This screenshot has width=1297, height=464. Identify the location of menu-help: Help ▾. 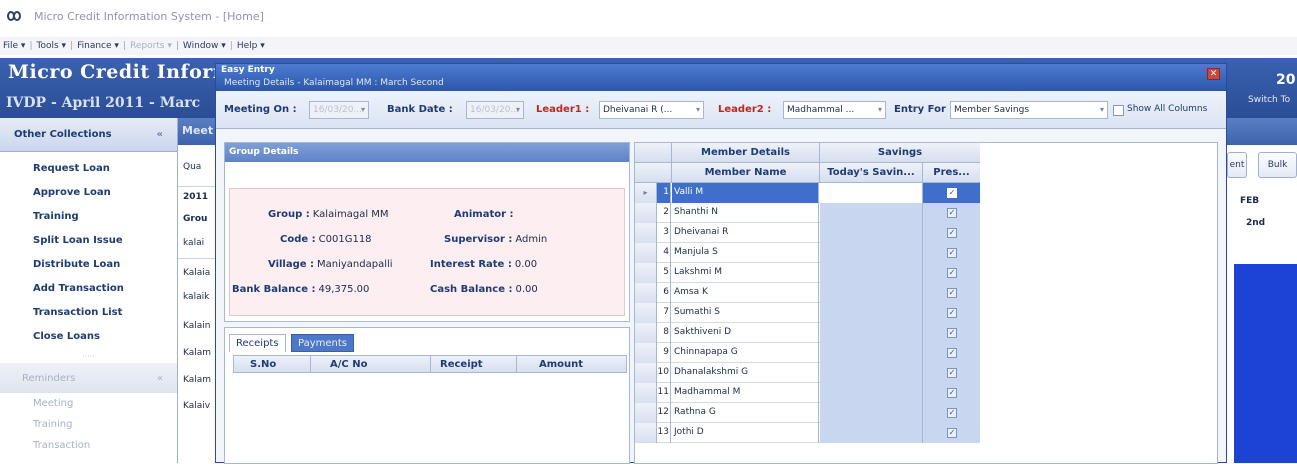
(251, 46).